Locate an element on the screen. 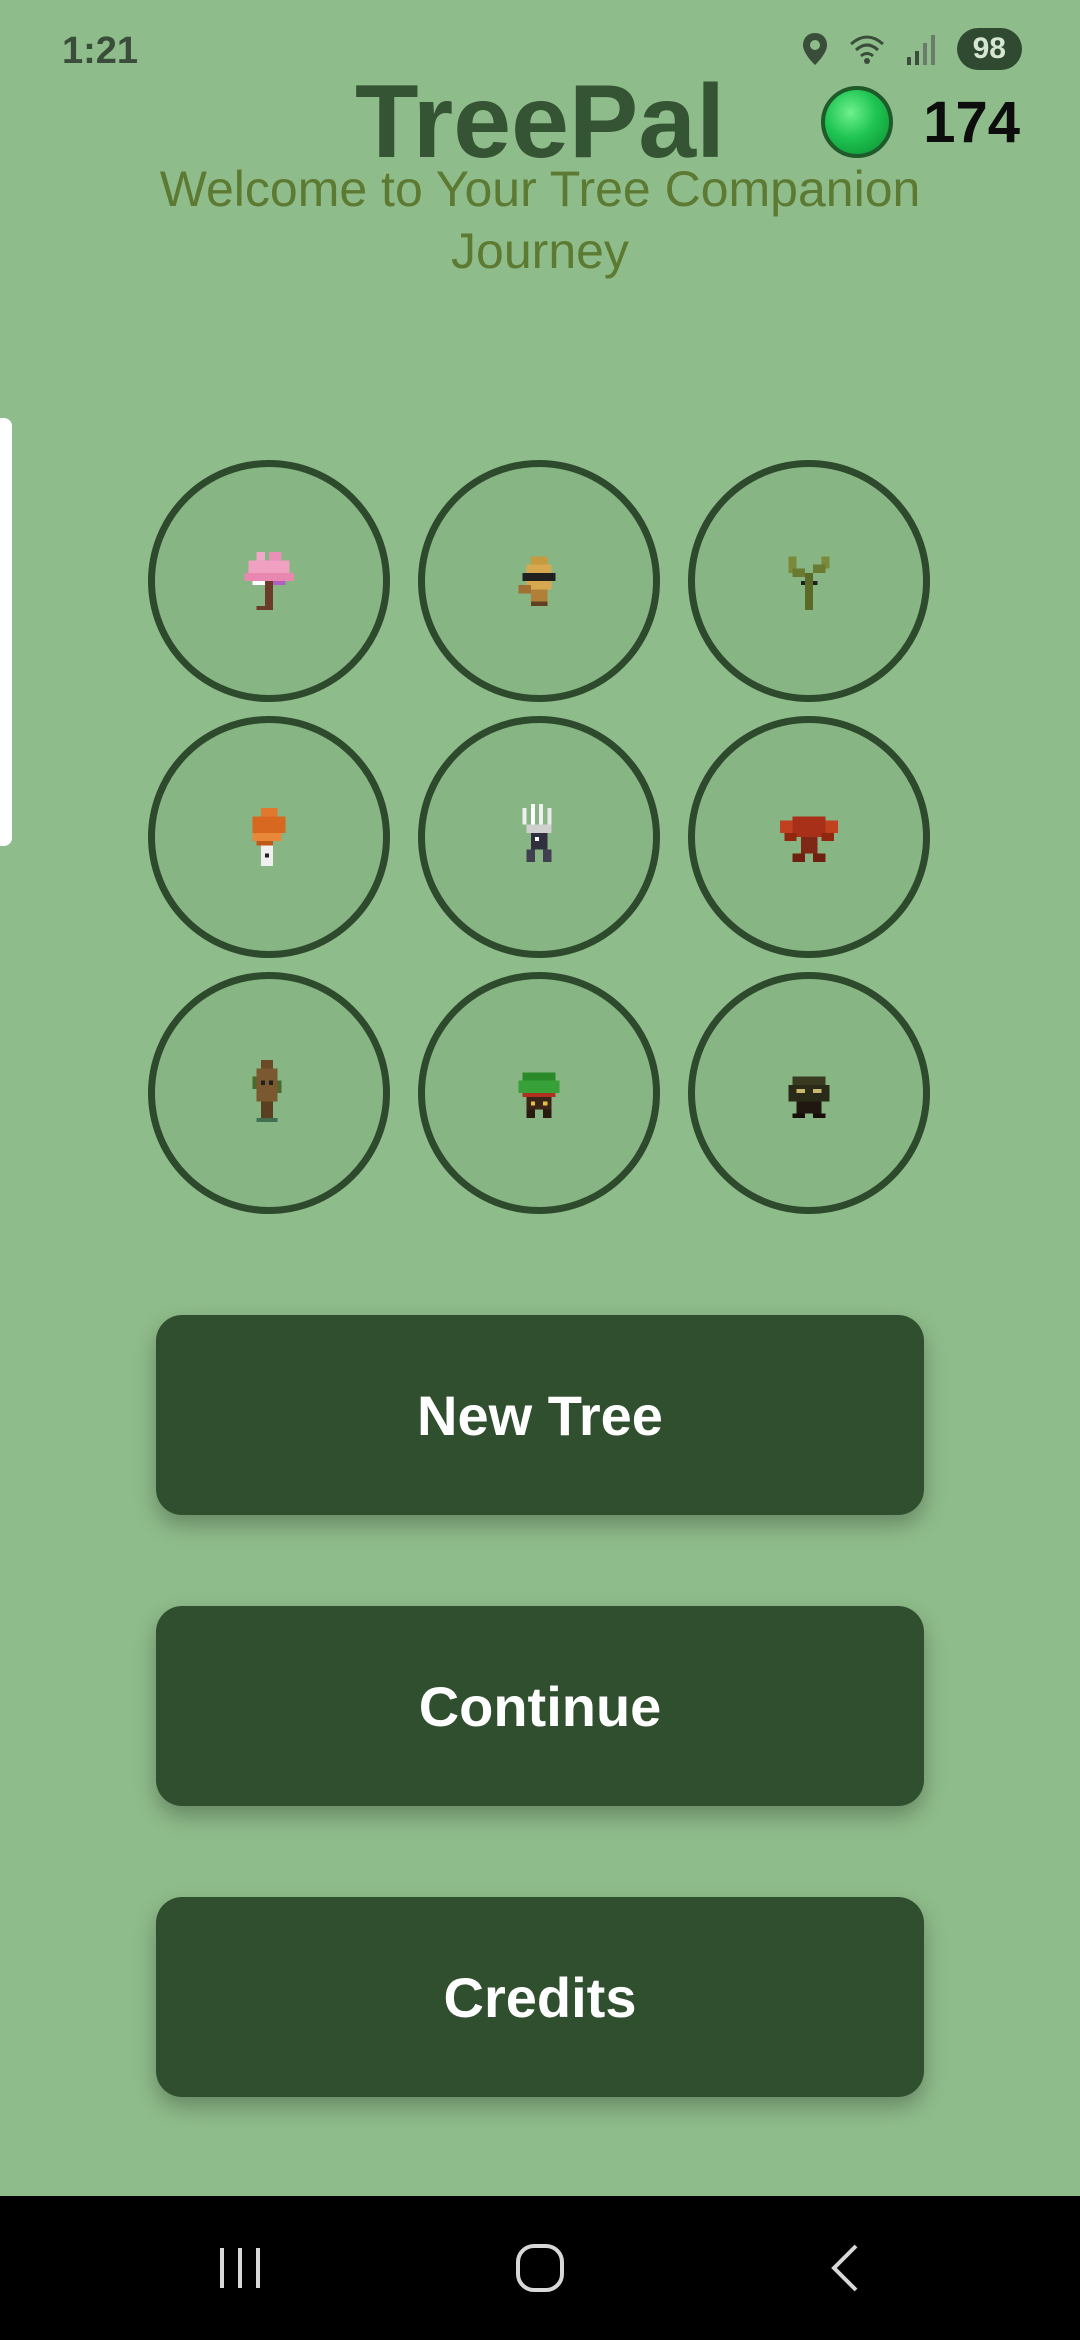 The width and height of the screenshot is (1080, 2340). tree-slot-dark-mushroom is located at coordinates (809, 1093).